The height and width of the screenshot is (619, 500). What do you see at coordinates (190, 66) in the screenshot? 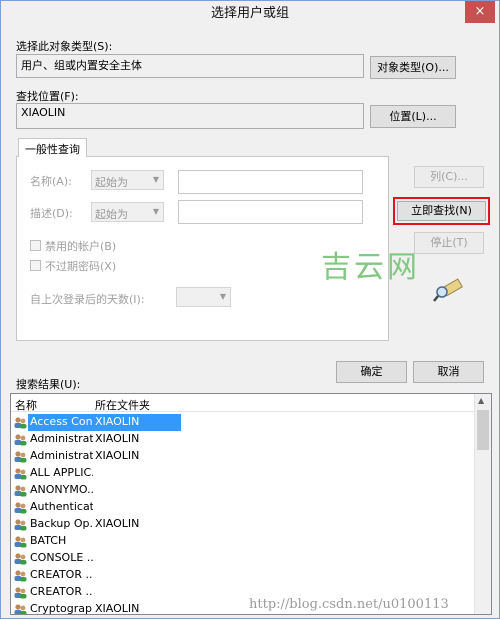
I see `object-type-field: 用户、组或内置安全主体` at bounding box center [190, 66].